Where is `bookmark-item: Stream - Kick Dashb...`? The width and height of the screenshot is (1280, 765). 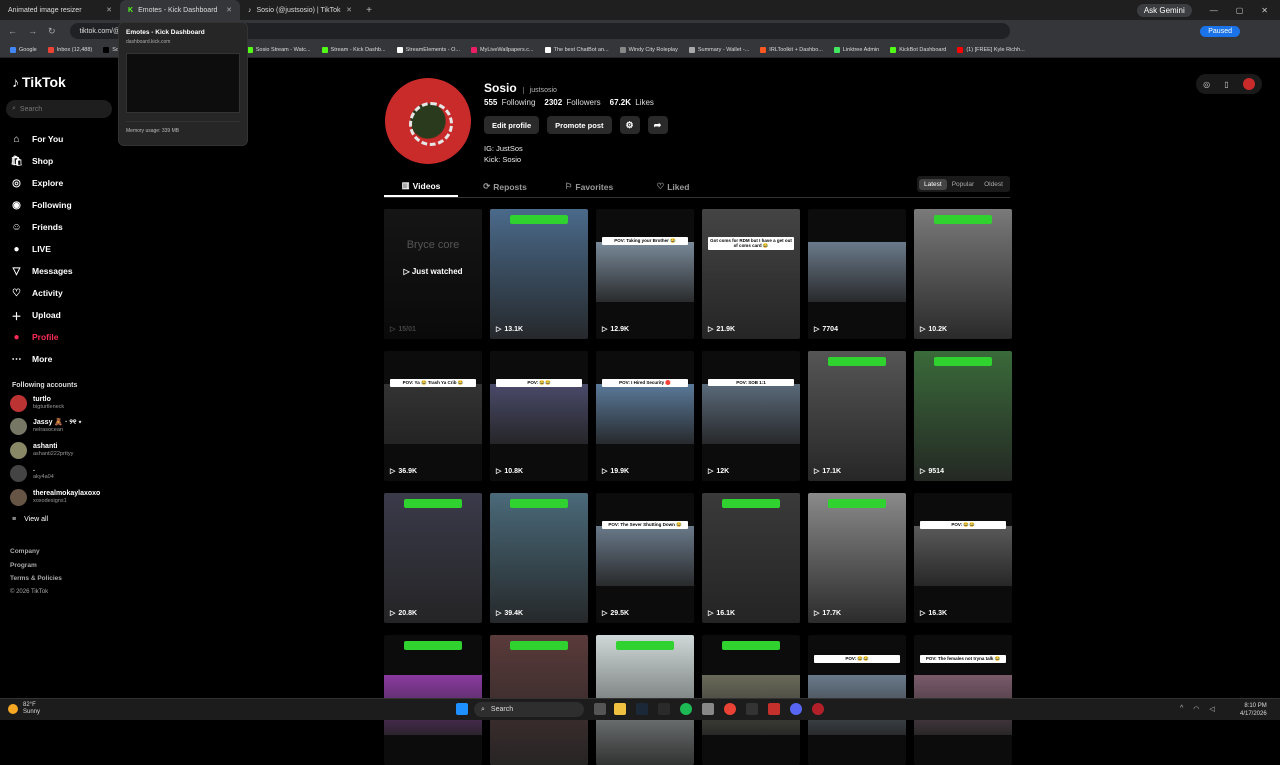
bookmark-item: Stream - Kick Dashb... is located at coordinates (353, 49).